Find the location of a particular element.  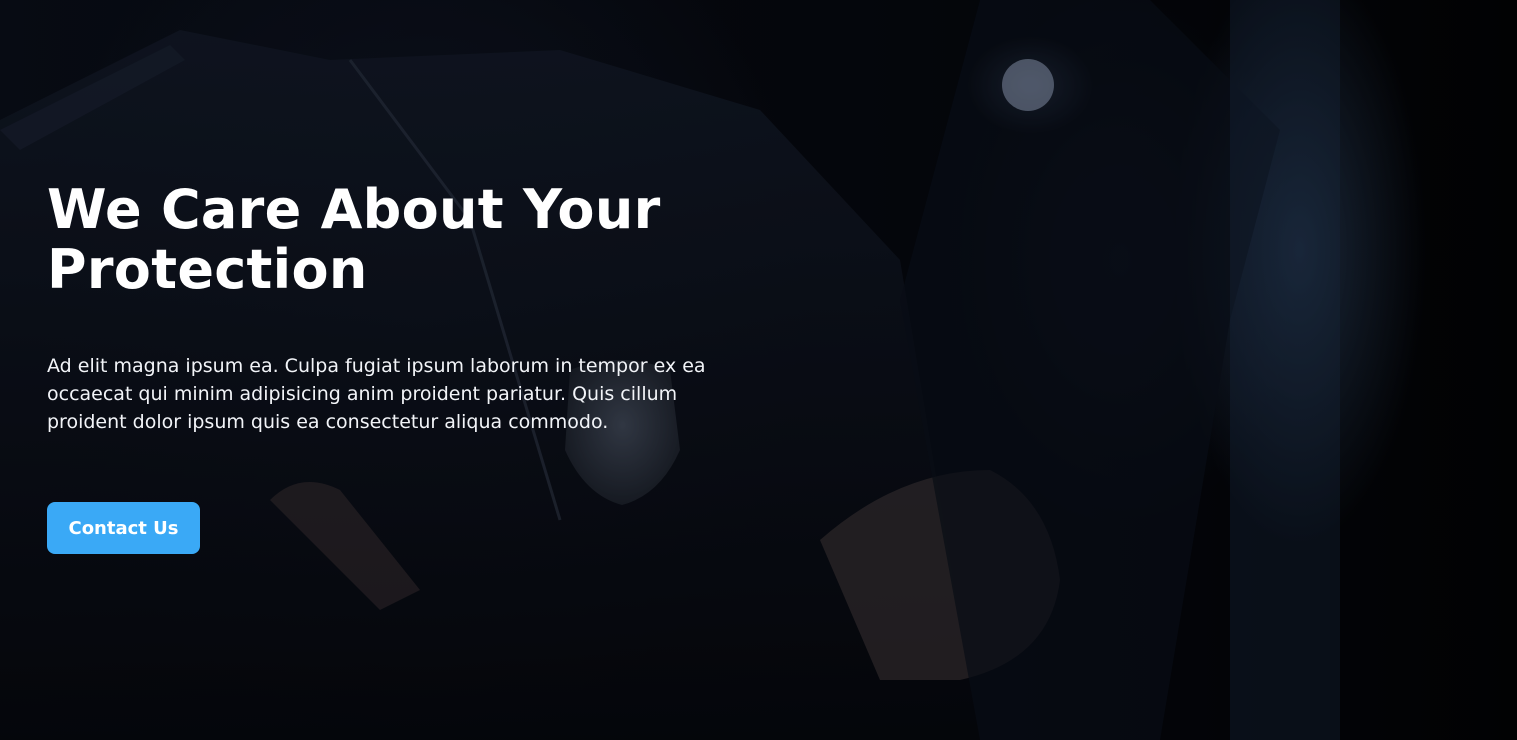

contact-us-button: Contact Us is located at coordinates (123, 528).